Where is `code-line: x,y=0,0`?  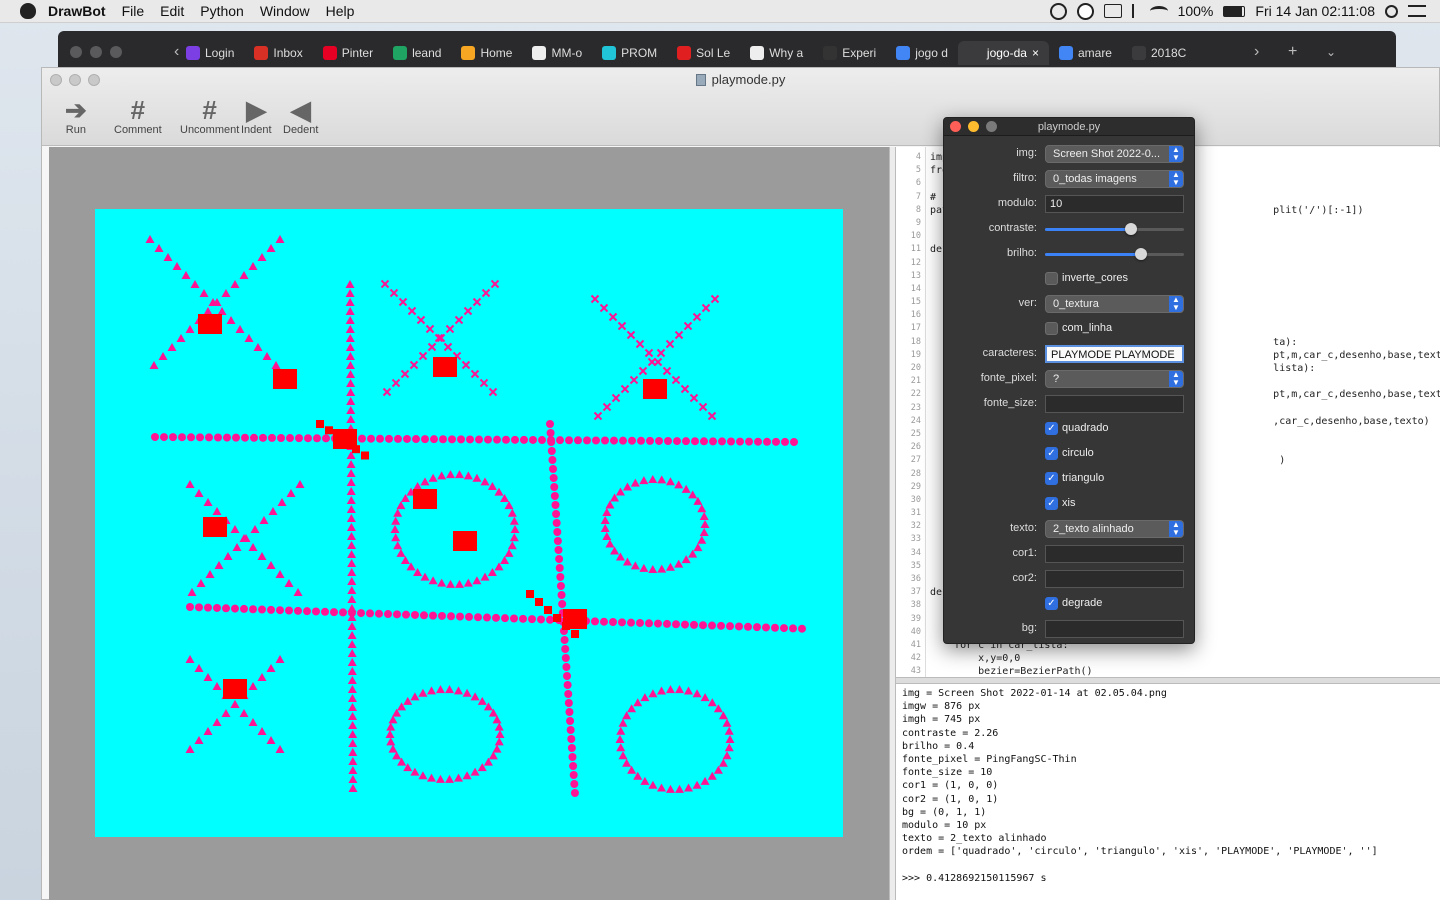
code-line: x,y=0,0 is located at coordinates (1185, 658).